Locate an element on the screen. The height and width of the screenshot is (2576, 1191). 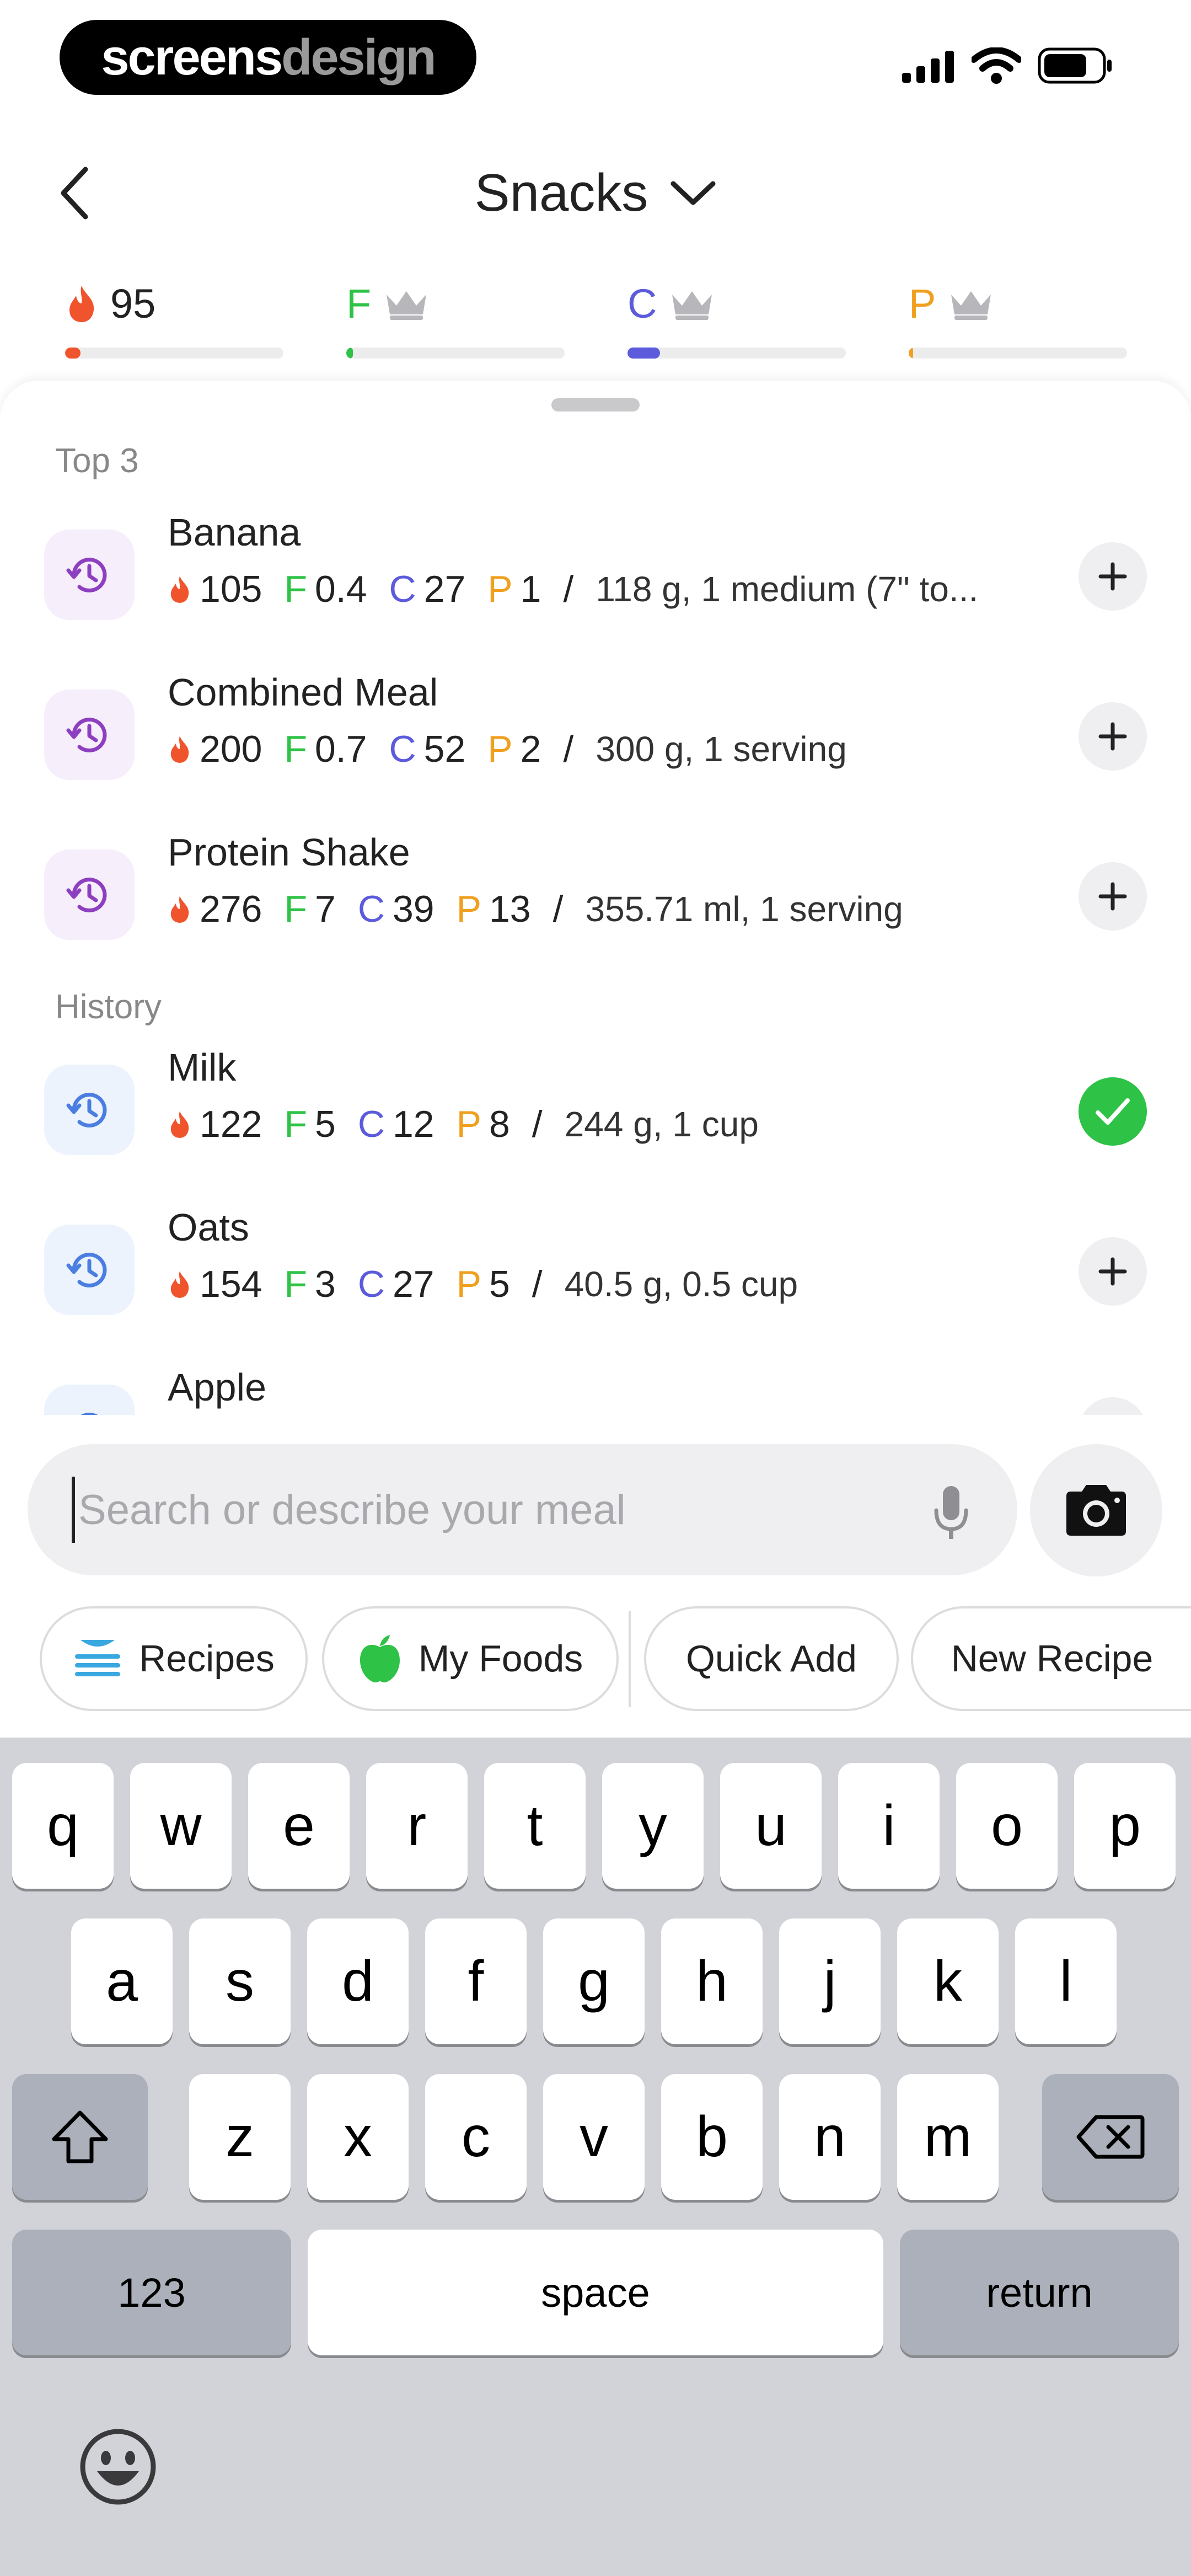
key-m: m is located at coordinates (948, 2137).